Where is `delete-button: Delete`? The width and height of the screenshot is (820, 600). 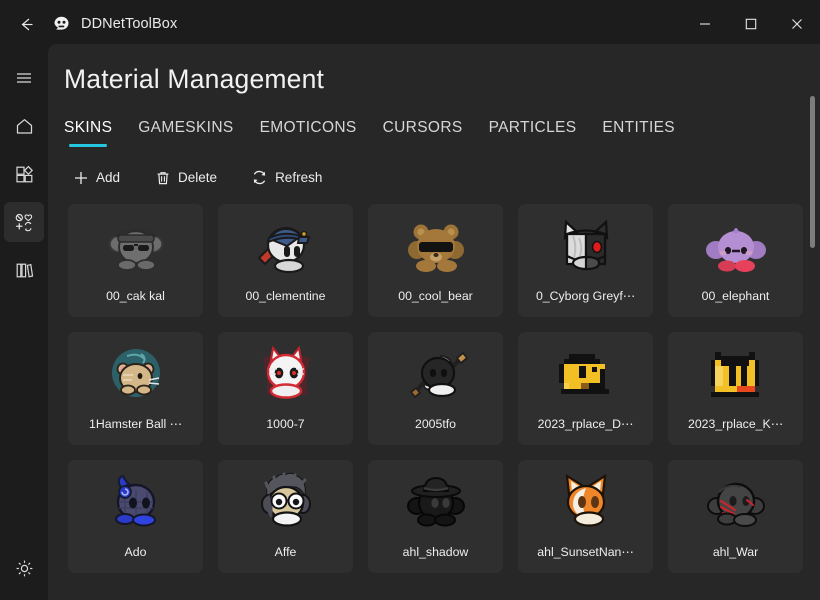
delete-button: Delete is located at coordinates (185, 177).